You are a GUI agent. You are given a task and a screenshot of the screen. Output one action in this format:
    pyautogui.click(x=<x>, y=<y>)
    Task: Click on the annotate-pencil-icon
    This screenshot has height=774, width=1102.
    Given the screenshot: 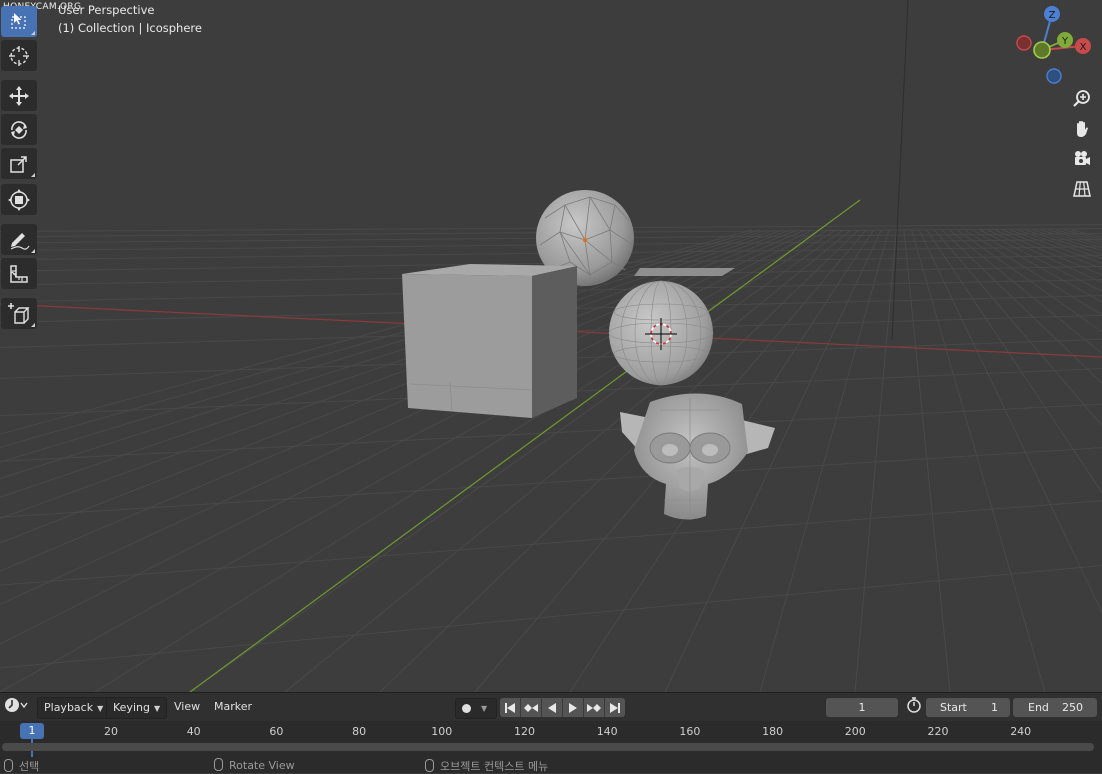 What is the action you would take?
    pyautogui.click(x=20, y=241)
    